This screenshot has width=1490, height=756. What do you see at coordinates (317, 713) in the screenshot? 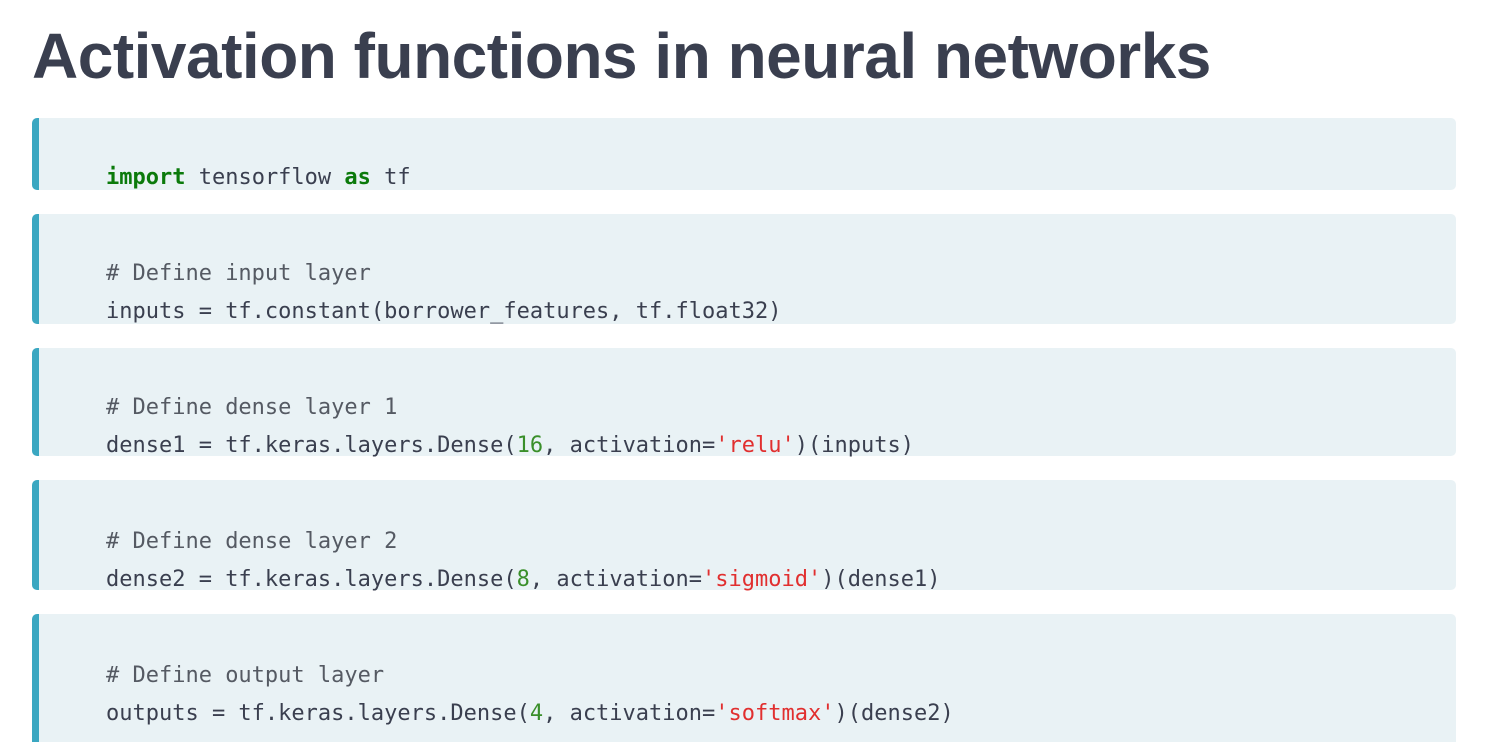
I see `code-token: outputs = tf.keras.layers.Dense(` at bounding box center [317, 713].